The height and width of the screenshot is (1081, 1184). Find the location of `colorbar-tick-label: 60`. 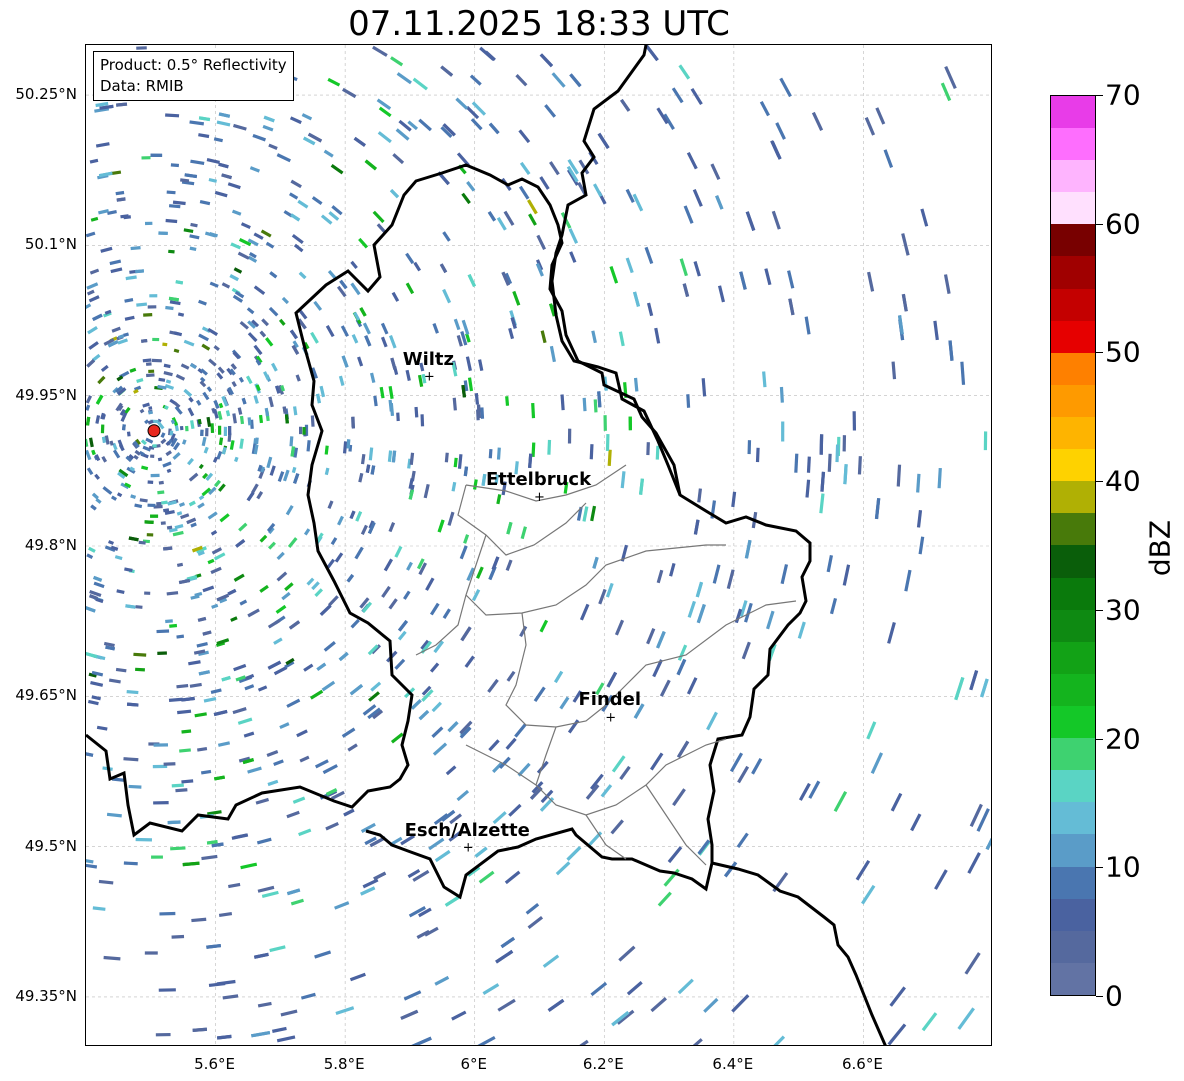

colorbar-tick-label: 60 is located at coordinates (1123, 224).